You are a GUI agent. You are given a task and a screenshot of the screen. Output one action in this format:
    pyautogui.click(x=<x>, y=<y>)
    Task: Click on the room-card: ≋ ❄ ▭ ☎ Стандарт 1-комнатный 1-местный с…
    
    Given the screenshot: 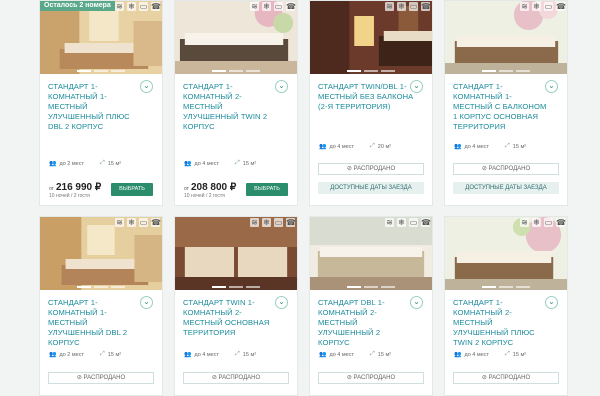 What is the action you would take?
    pyautogui.click(x=506, y=103)
    